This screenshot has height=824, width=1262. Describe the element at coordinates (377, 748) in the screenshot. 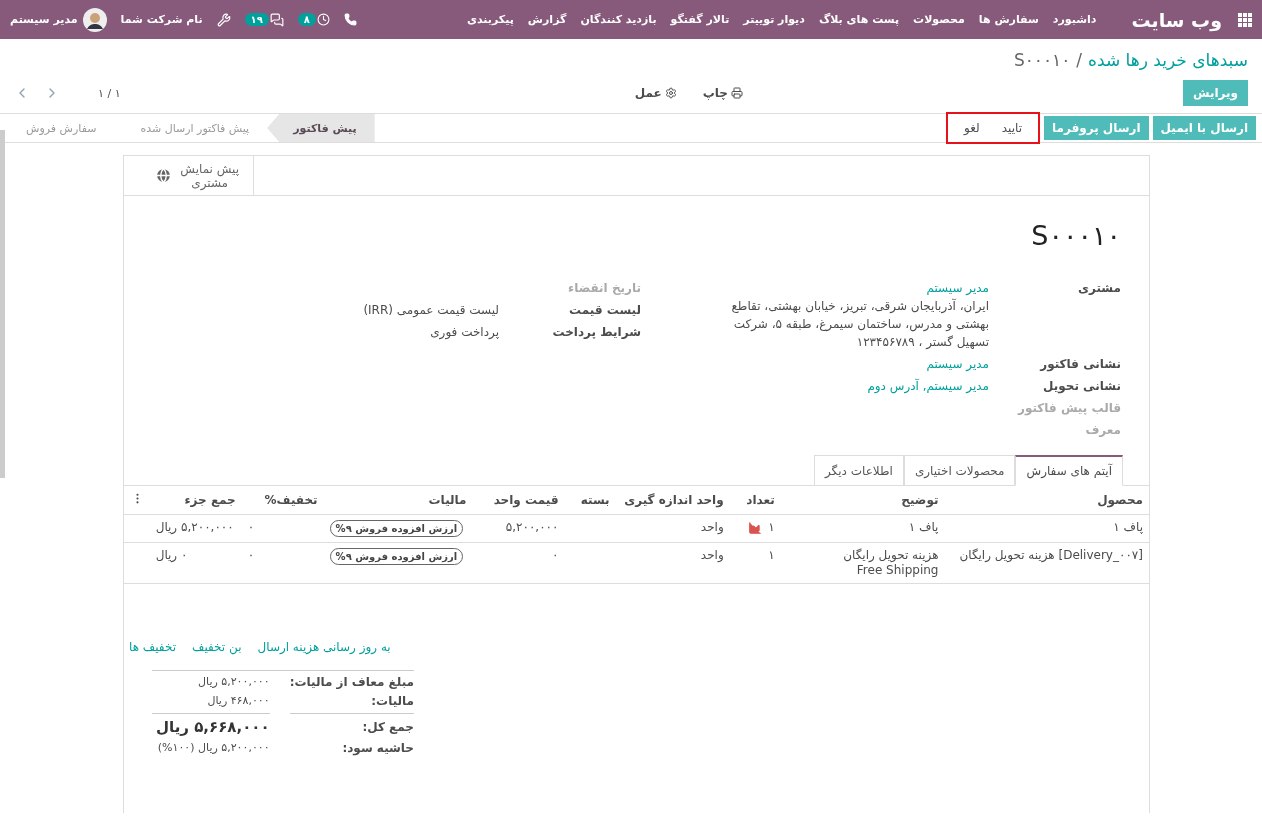

I see `total-label: حاشیه سود:` at that location.